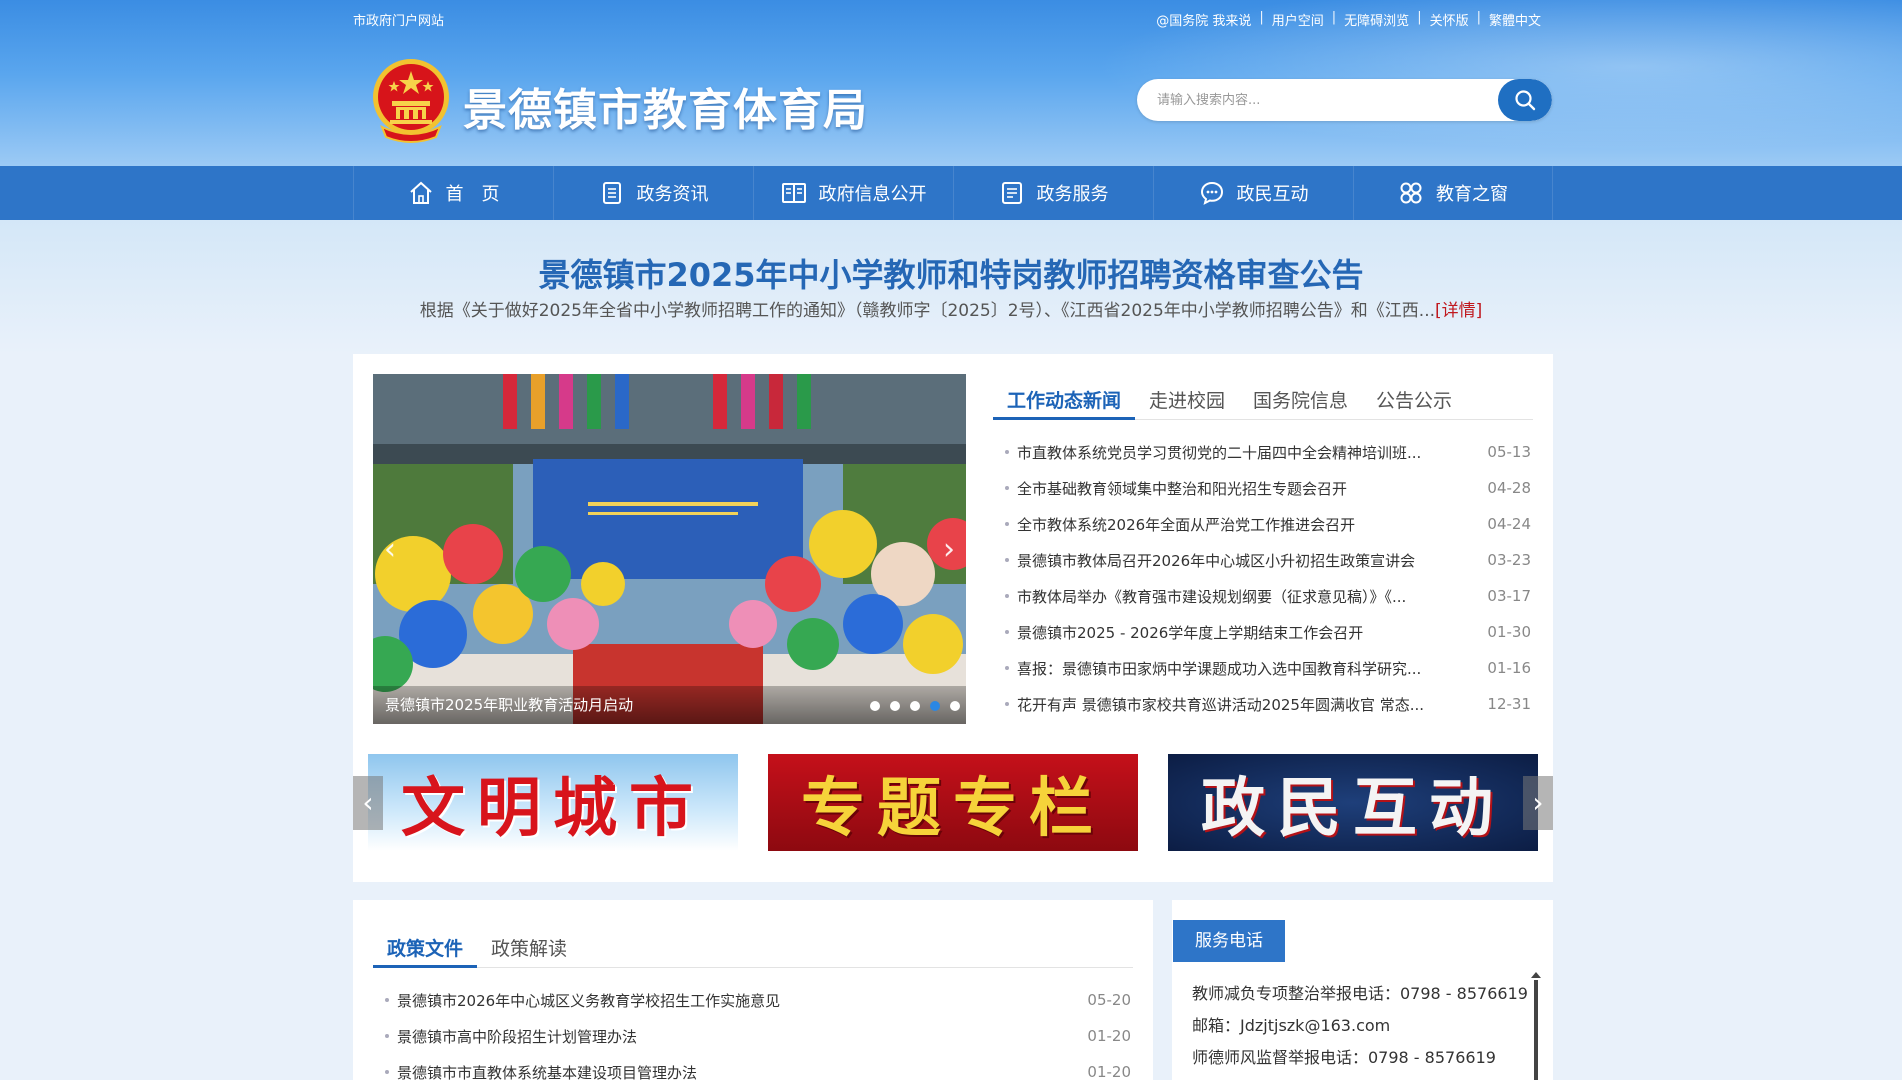 The width and height of the screenshot is (1902, 1080). I want to click on topbar-link-user-space: 用户空间, so click(1298, 19).